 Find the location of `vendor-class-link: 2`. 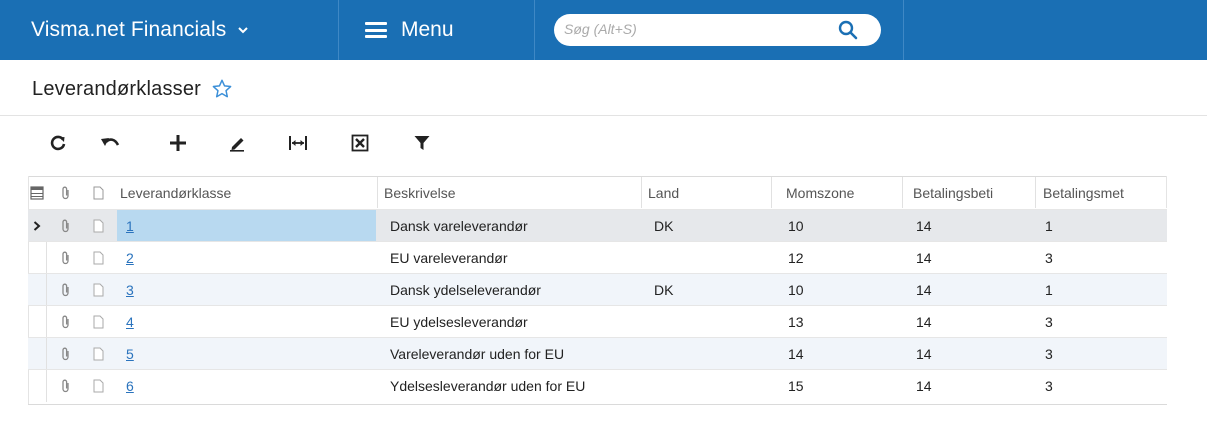

vendor-class-link: 2 is located at coordinates (130, 258).